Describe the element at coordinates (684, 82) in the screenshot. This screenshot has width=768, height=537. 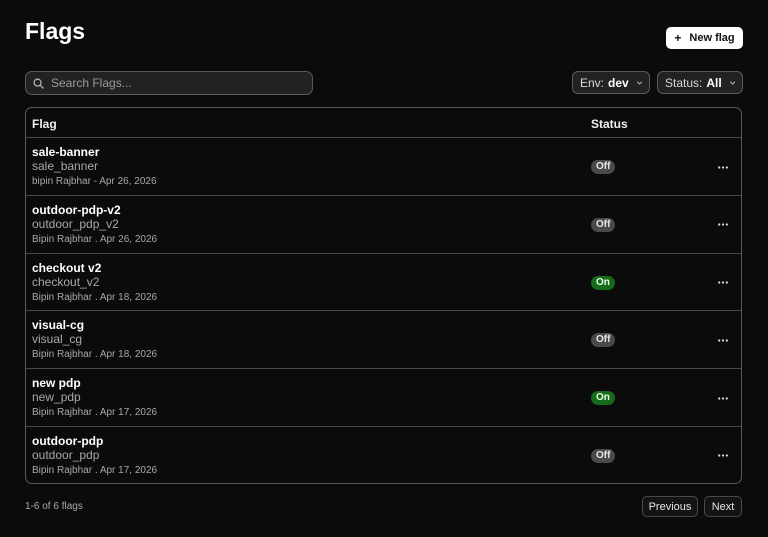
I see `status-filter-label: Status:` at that location.